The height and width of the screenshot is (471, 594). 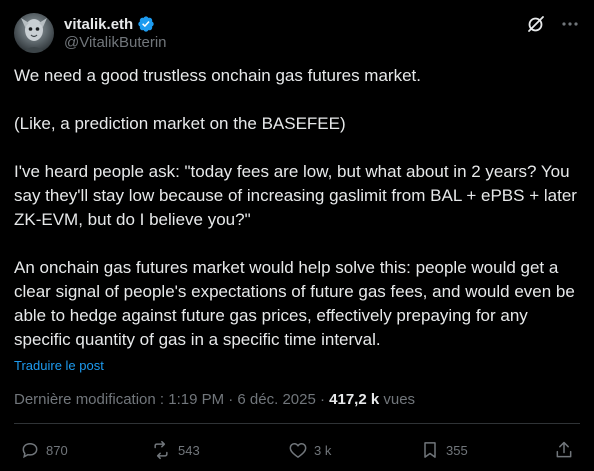 I want to click on verified-badge-icon, so click(x=146, y=24).